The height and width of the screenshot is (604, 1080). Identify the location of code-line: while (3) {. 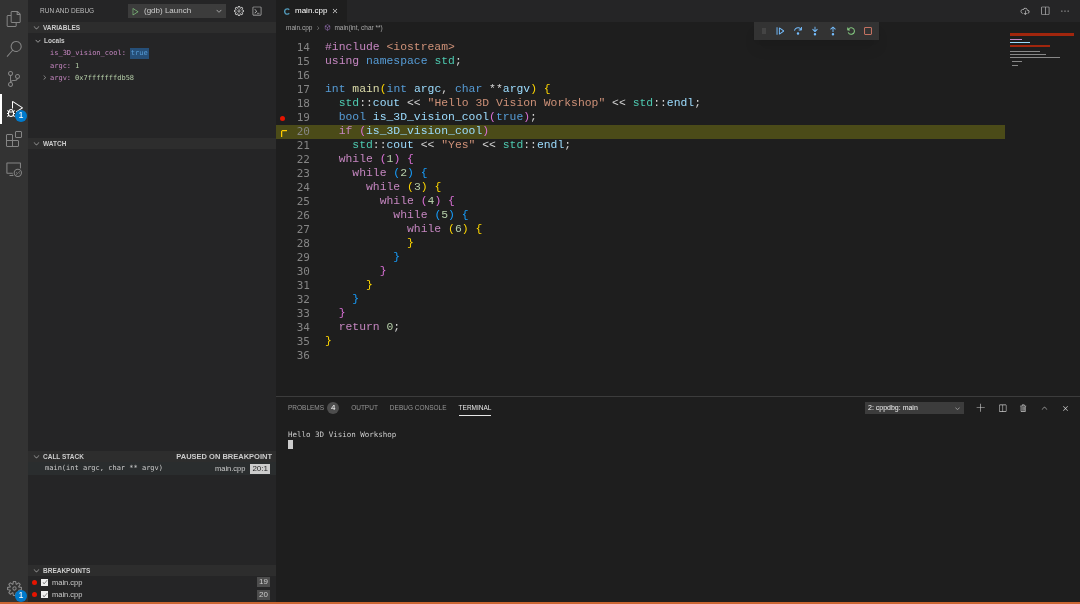
(403, 188).